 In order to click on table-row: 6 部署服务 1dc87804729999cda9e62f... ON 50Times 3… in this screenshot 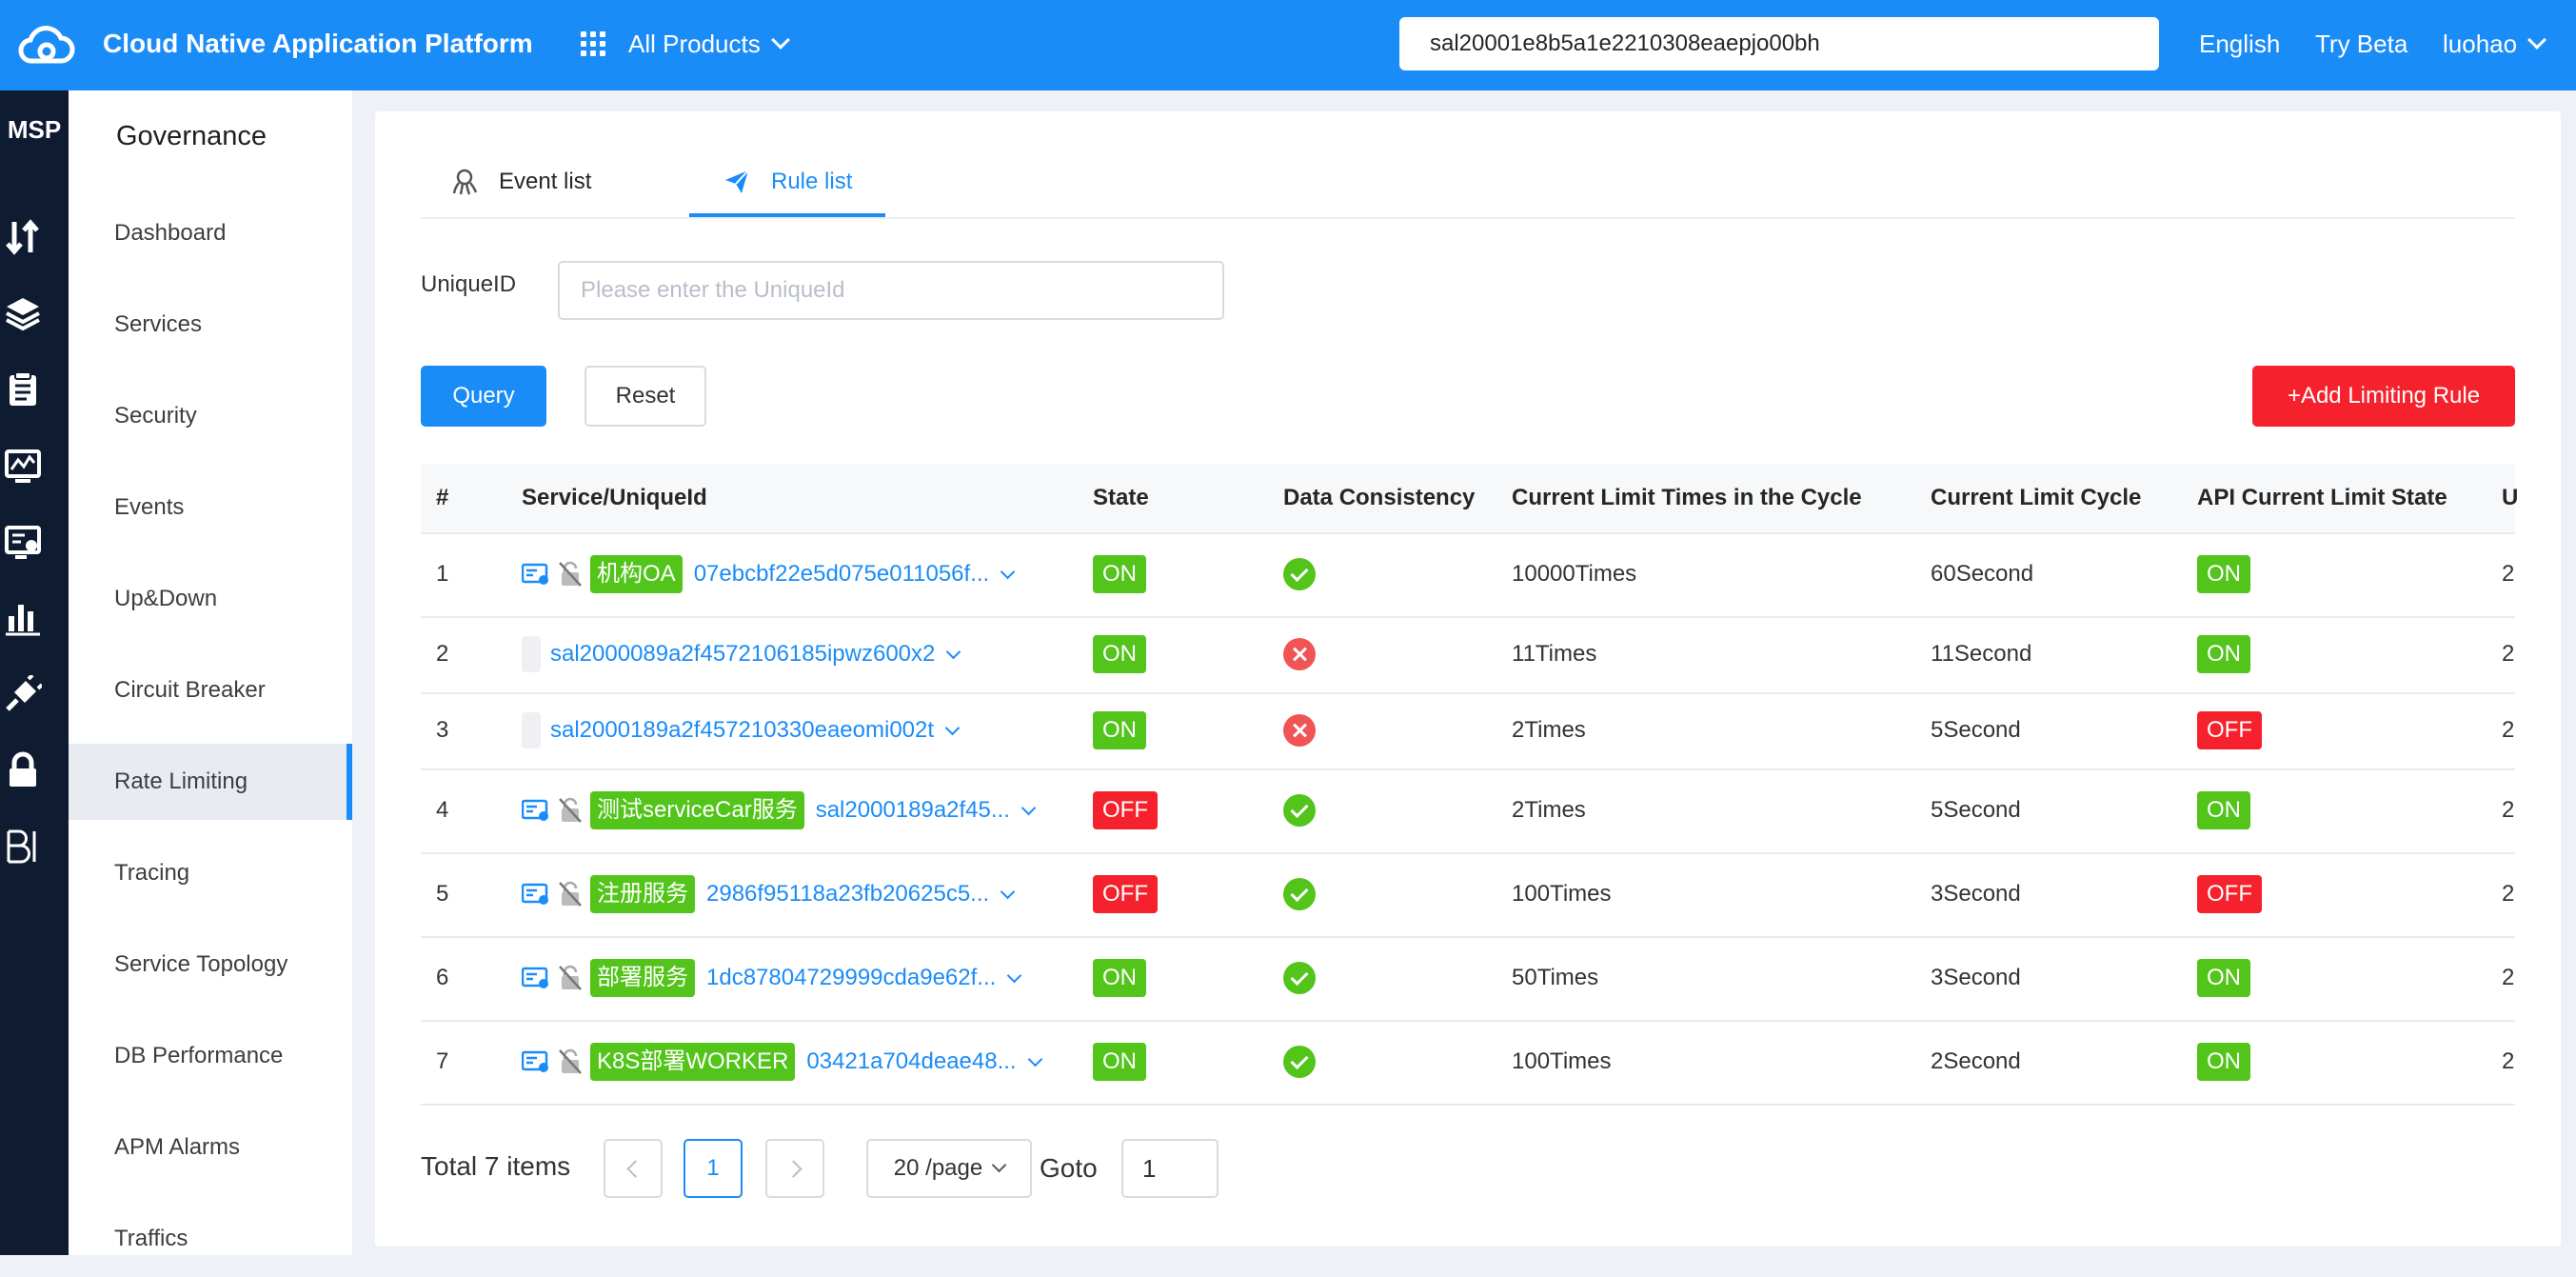, I will do `click(1468, 979)`.